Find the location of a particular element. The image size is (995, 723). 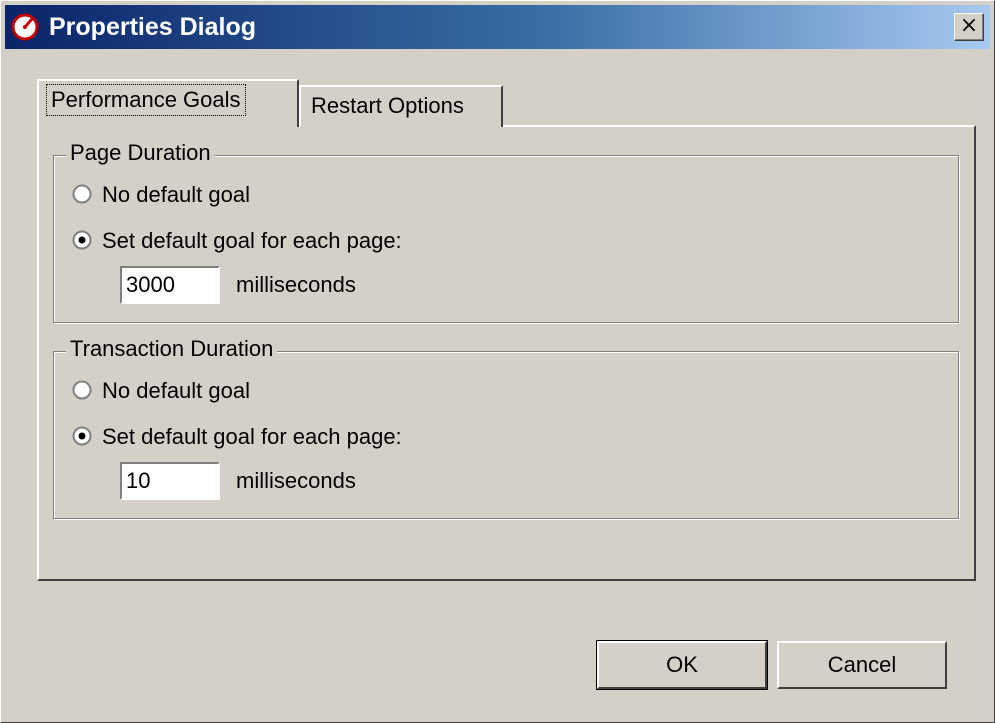

page-goal-units: milliseconds is located at coordinates (296, 284).